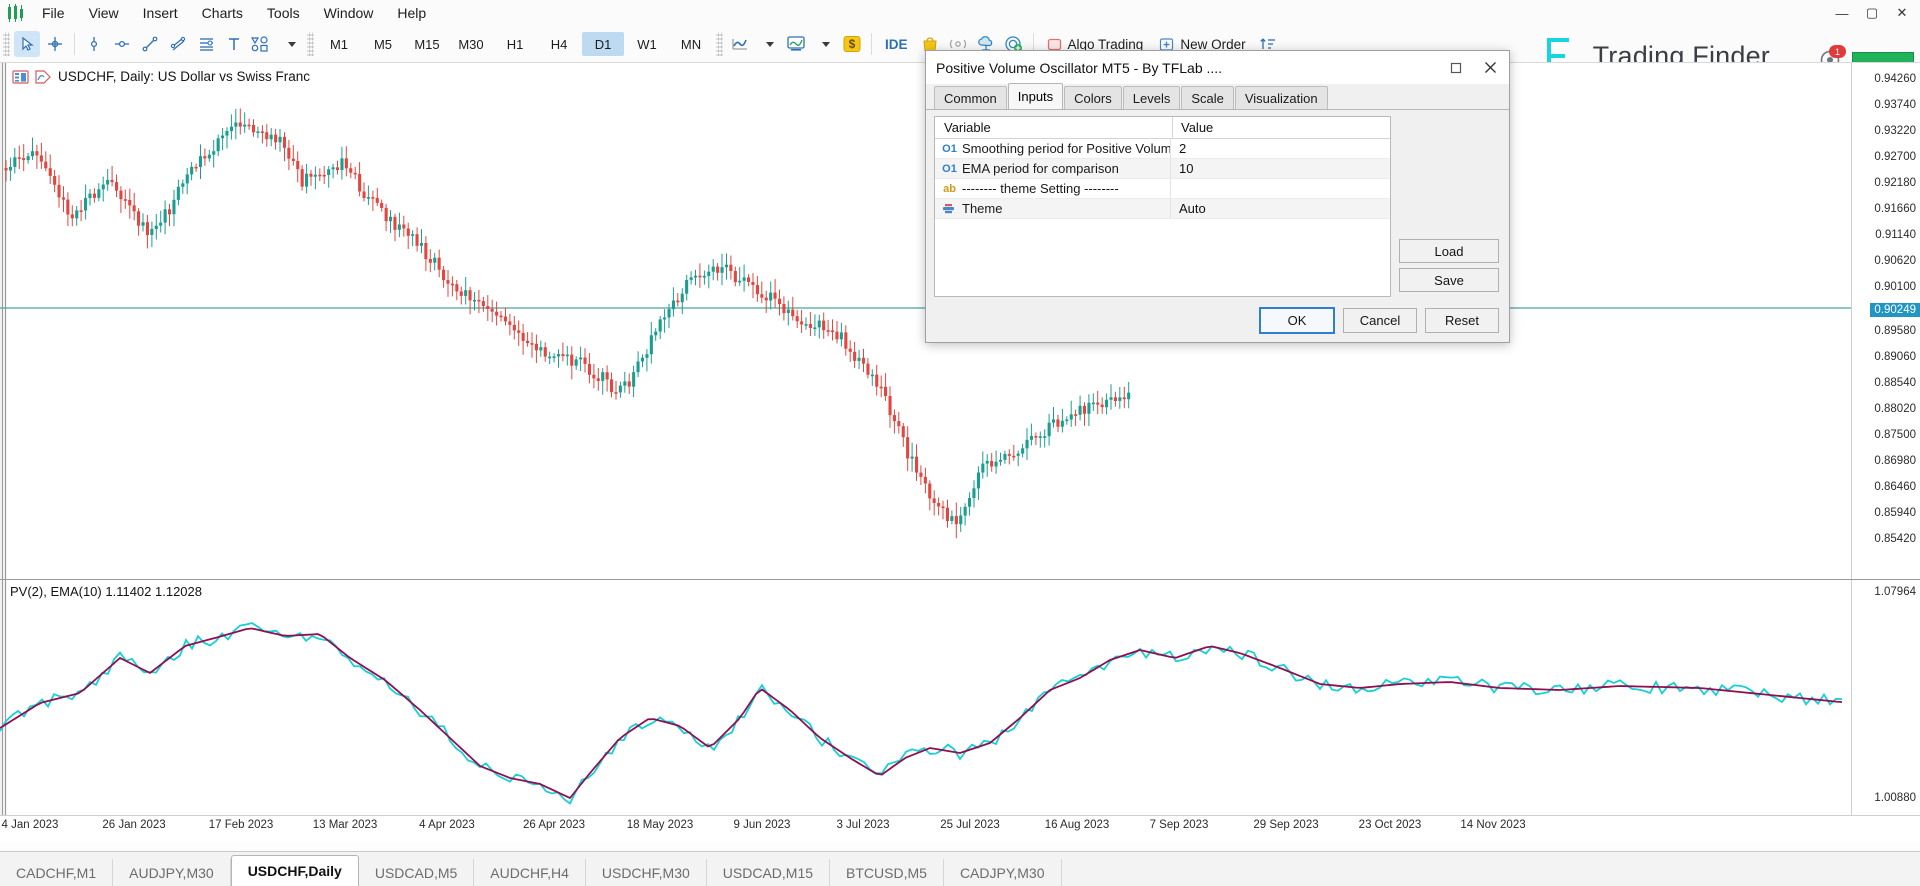 The height and width of the screenshot is (886, 1920). Describe the element at coordinates (887, 872) in the screenshot. I see `chart-tab-btcusd-m5: BTCUSD,M5` at that location.